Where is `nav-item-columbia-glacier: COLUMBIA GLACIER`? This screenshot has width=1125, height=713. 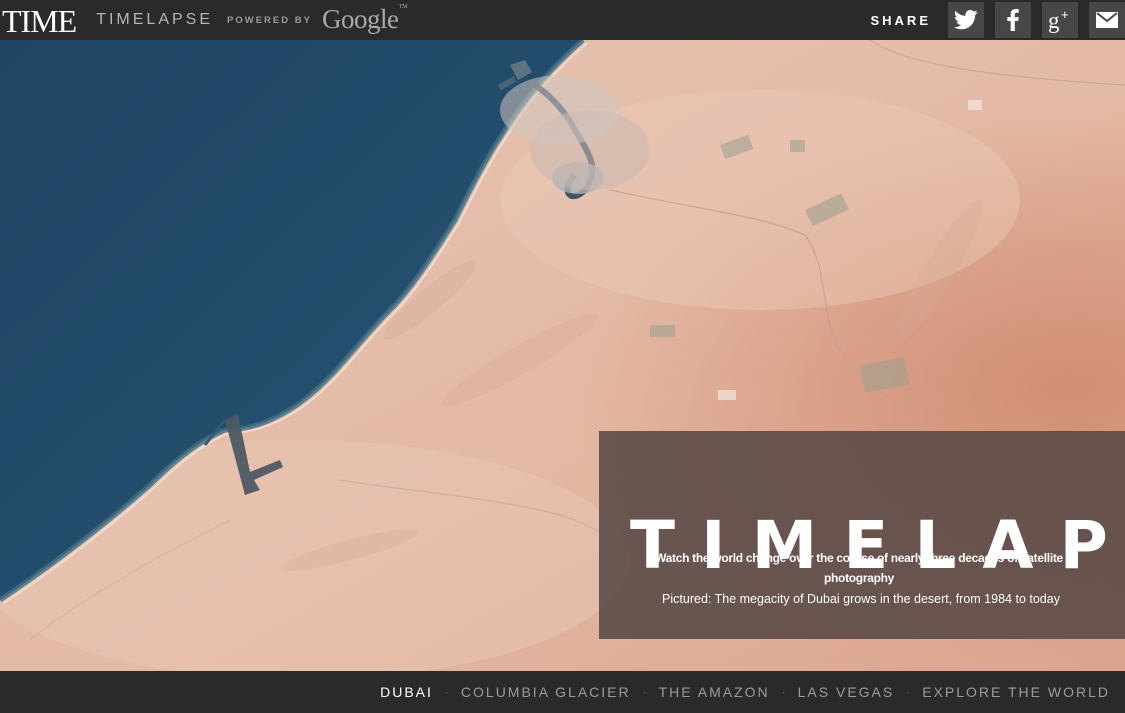 nav-item-columbia-glacier: COLUMBIA GLACIER is located at coordinates (546, 692).